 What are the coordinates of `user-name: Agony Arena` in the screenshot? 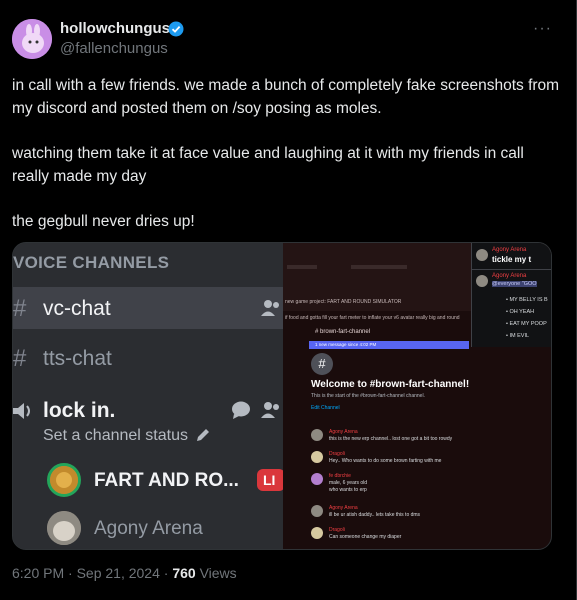 It's located at (148, 528).